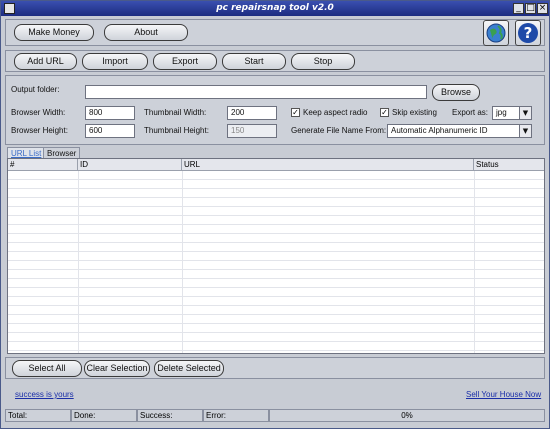 This screenshot has width=550, height=429. What do you see at coordinates (47, 368) in the screenshot?
I see `select-all-button: Select All` at bounding box center [47, 368].